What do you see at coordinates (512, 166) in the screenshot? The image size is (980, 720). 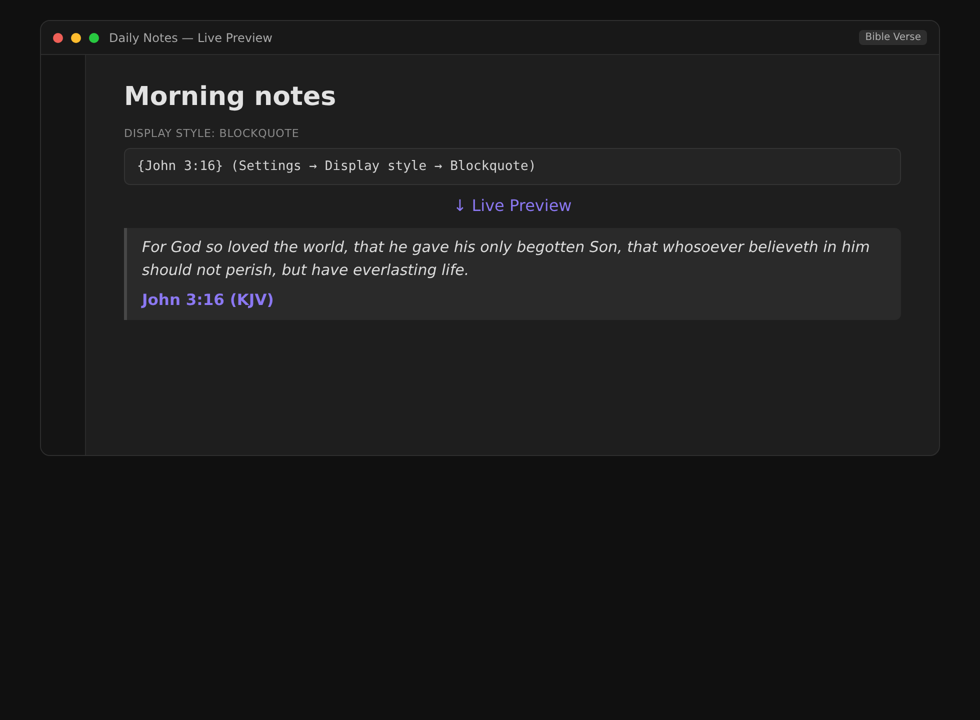 I see `code-block: {John 3:16} (Settings → Display style → Blockquote)` at bounding box center [512, 166].